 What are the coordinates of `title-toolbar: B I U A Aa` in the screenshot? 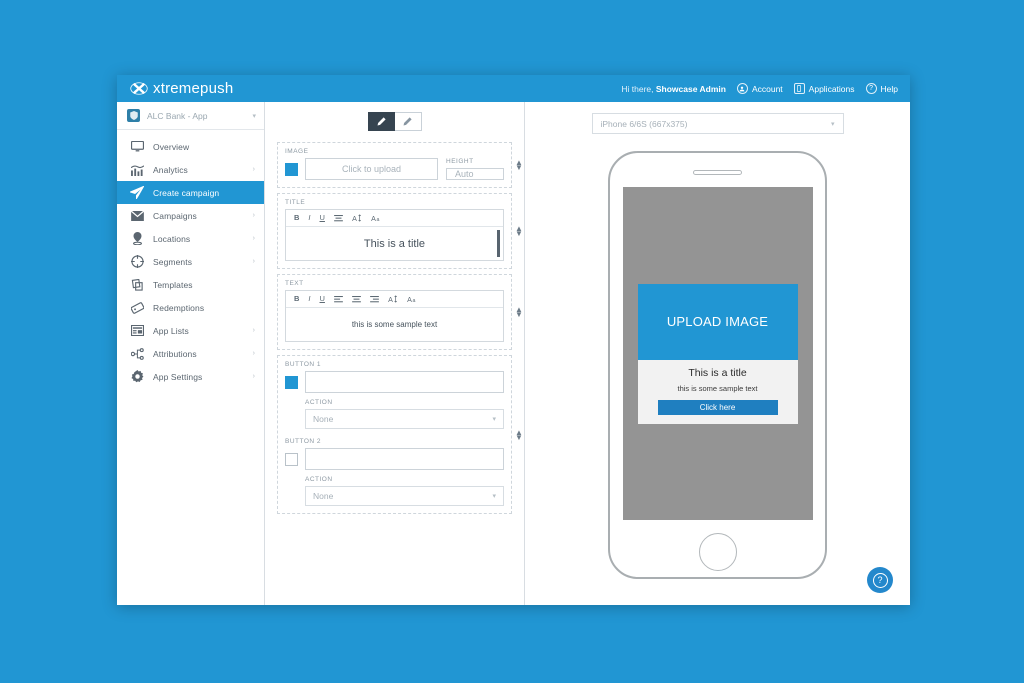 It's located at (394, 218).